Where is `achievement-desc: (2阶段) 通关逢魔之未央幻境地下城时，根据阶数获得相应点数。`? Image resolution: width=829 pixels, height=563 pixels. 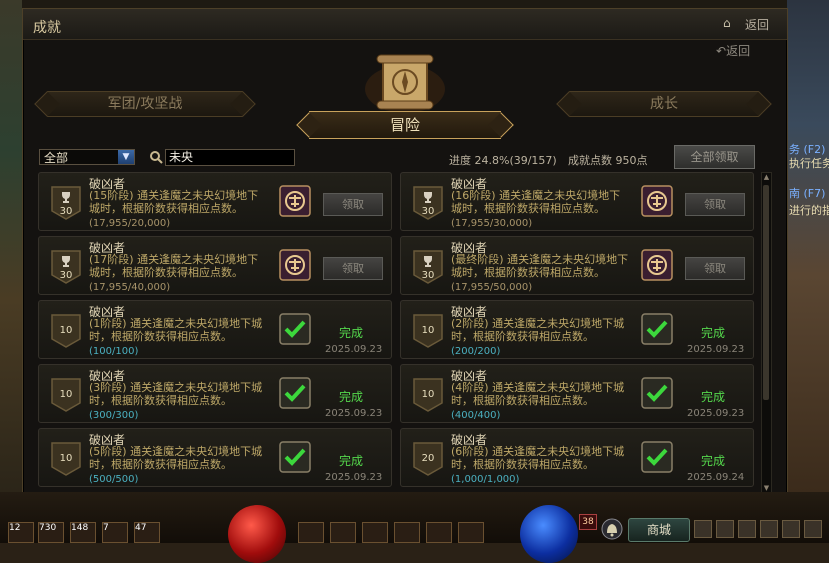 achievement-desc: (2阶段) 通关逢魔之未央幻境地下城时，根据阶数获得相应点数。 is located at coordinates (538, 330).